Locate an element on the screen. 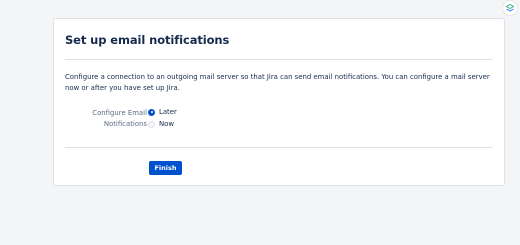 Image resolution: width=520 pixels, height=245 pixels. radio-later-label: Later is located at coordinates (168, 112).